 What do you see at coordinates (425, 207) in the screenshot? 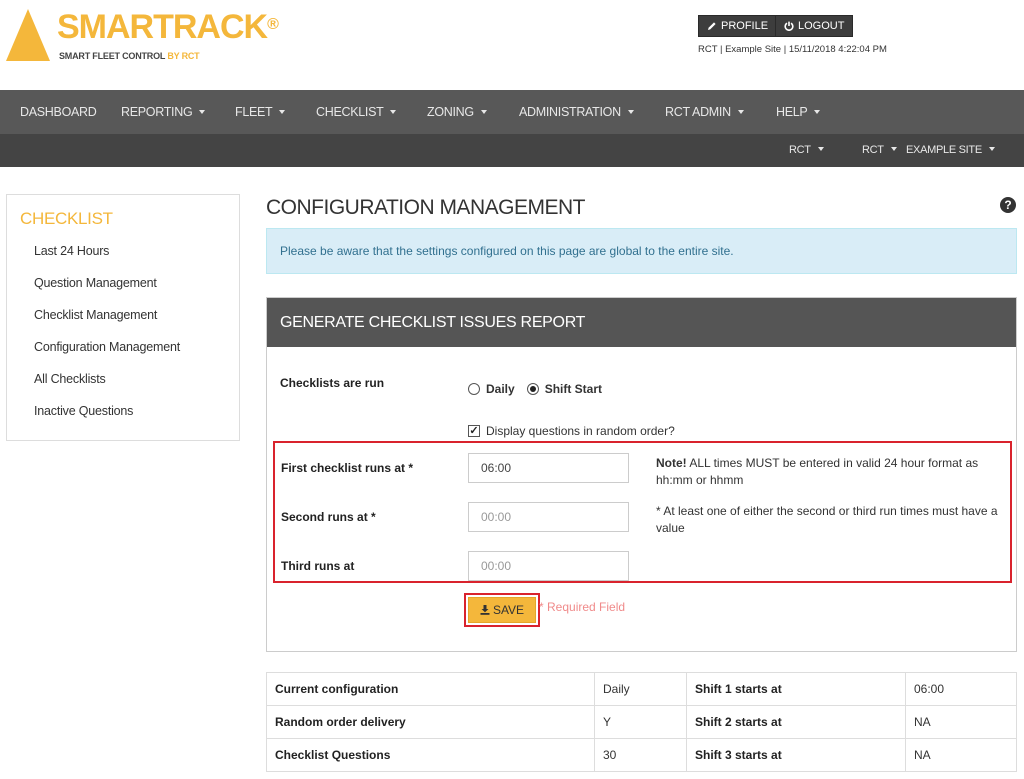
I see `page-title: CONFIGURATION MANAGEMENT` at bounding box center [425, 207].